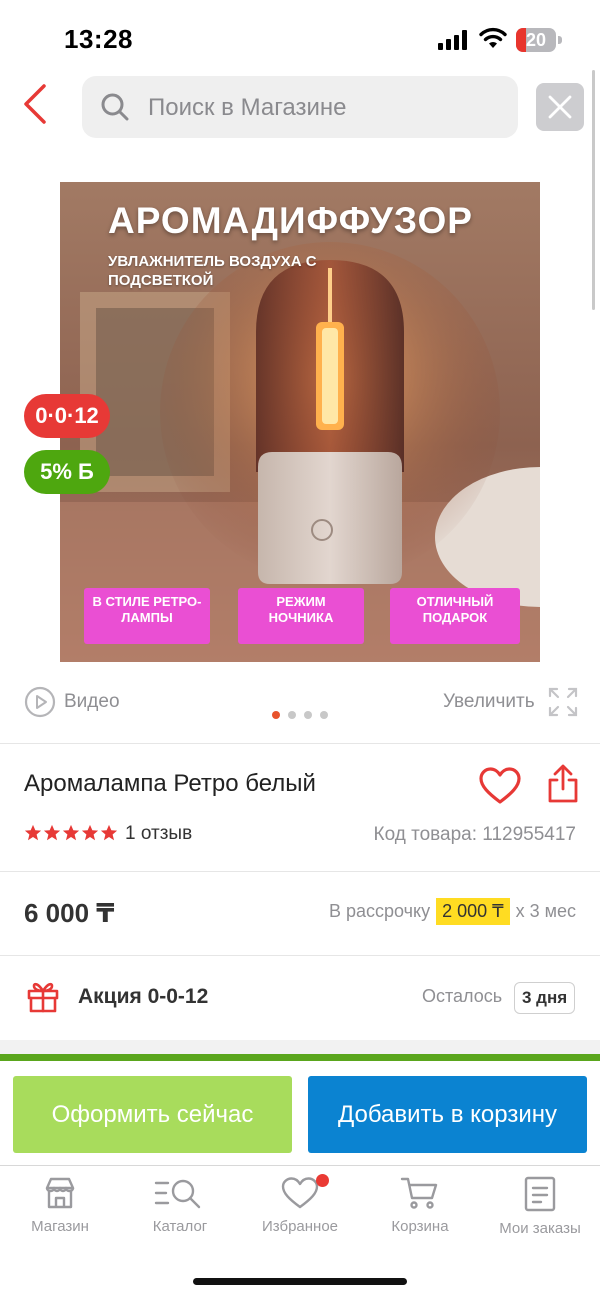 The width and height of the screenshot is (600, 1297). I want to click on tab-catalog: Каталог, so click(180, 1207).